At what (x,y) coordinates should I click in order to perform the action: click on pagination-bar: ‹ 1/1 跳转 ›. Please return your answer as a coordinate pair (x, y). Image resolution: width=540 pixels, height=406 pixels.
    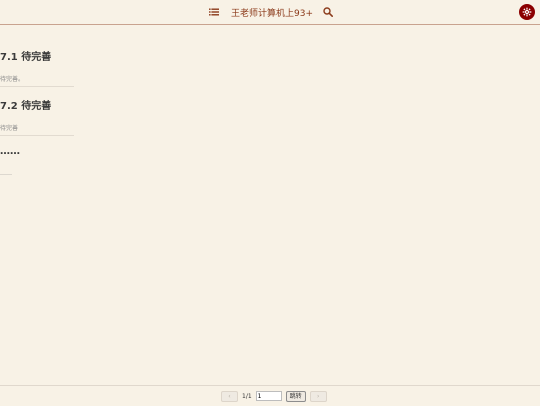
    Looking at the image, I should click on (270, 395).